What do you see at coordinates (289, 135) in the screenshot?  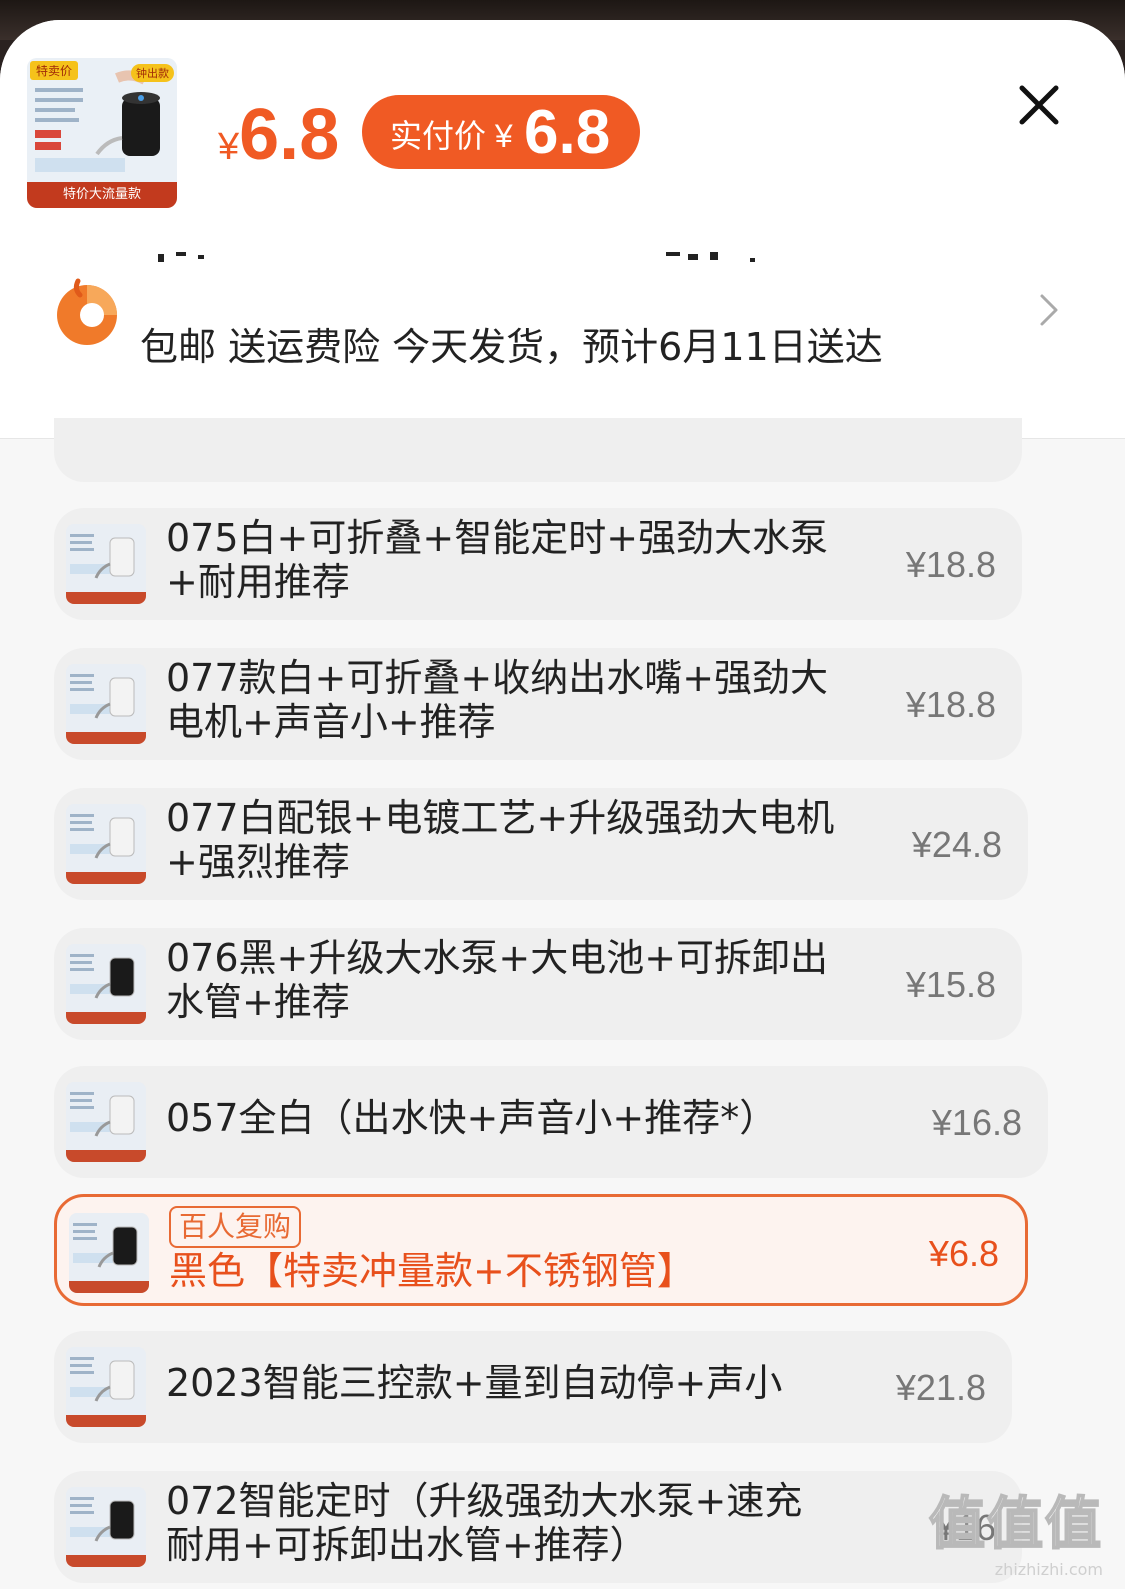 I see `price-value: 6.8` at bounding box center [289, 135].